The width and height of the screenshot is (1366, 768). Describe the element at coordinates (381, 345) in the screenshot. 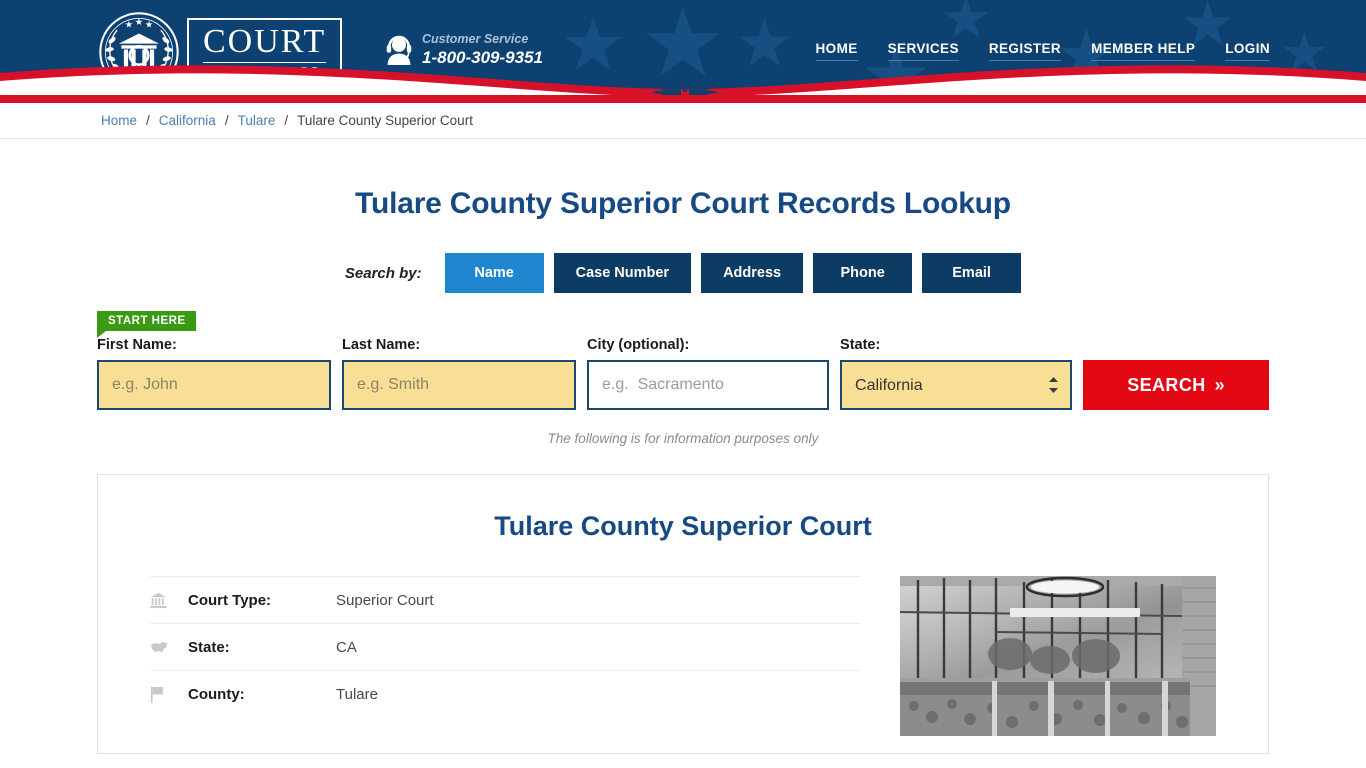

I see `last-name-label: Last Name:` at that location.